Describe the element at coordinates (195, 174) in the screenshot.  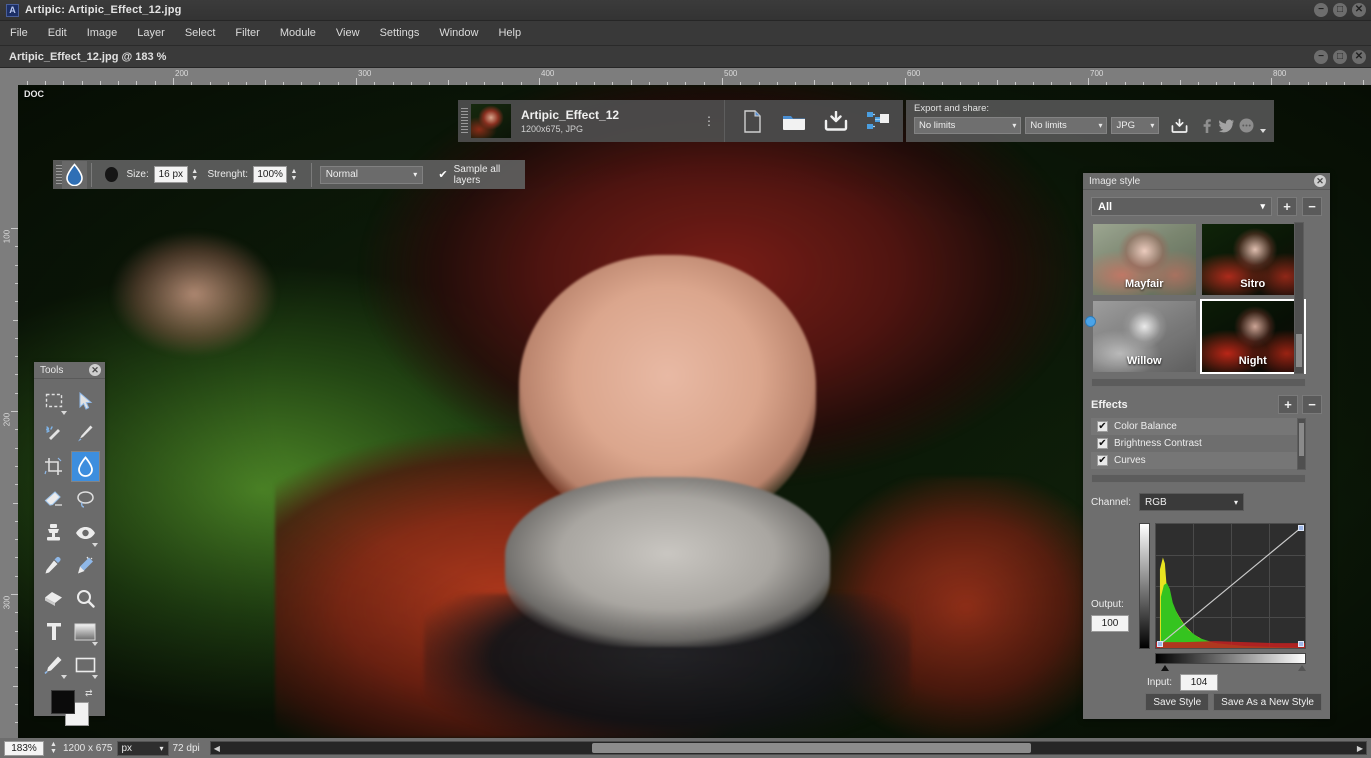
I see `brush-size-stepper: ▲ ▼` at that location.